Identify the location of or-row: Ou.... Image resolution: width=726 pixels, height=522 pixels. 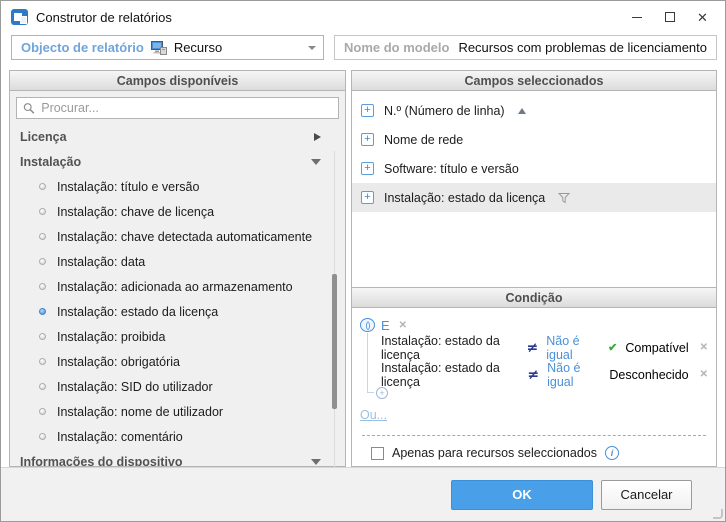
(534, 415).